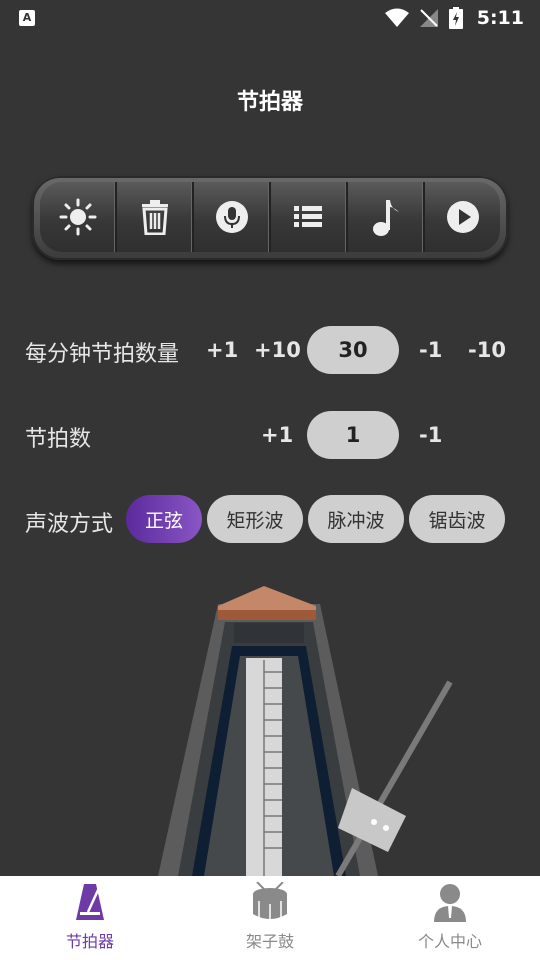 The image size is (540, 960). What do you see at coordinates (69, 524) in the screenshot?
I see `waveform-label: 声波方式` at bounding box center [69, 524].